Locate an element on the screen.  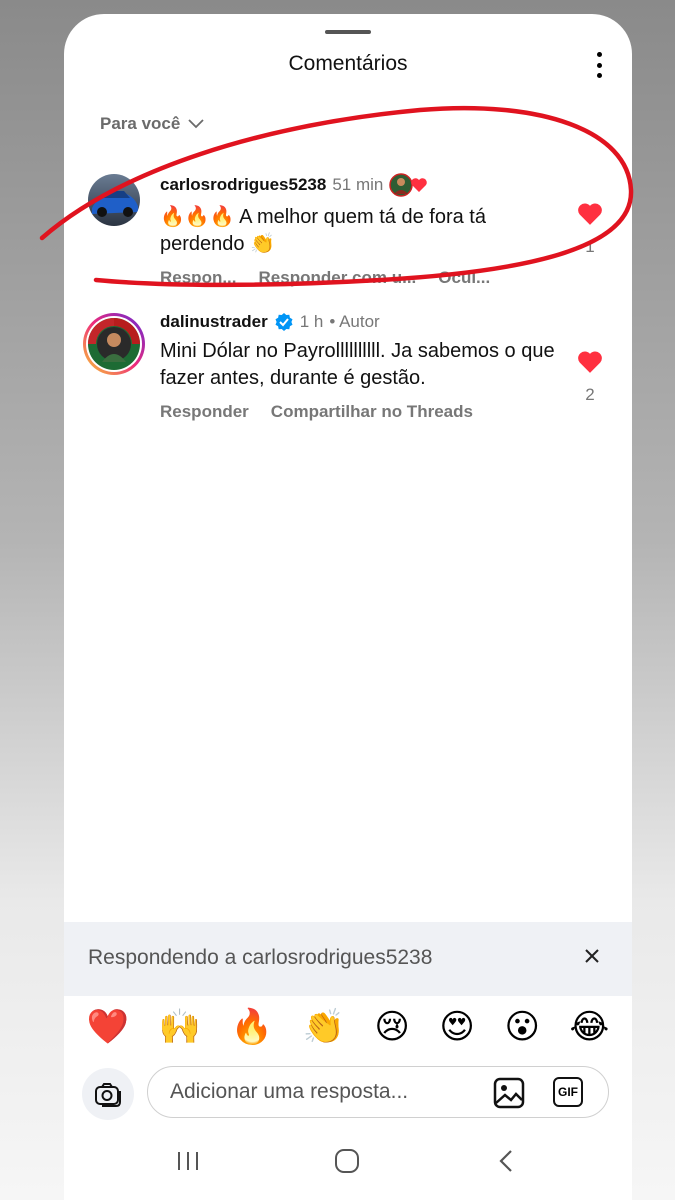
emoji-raised-hands: 🙌 is located at coordinates (180, 1027).